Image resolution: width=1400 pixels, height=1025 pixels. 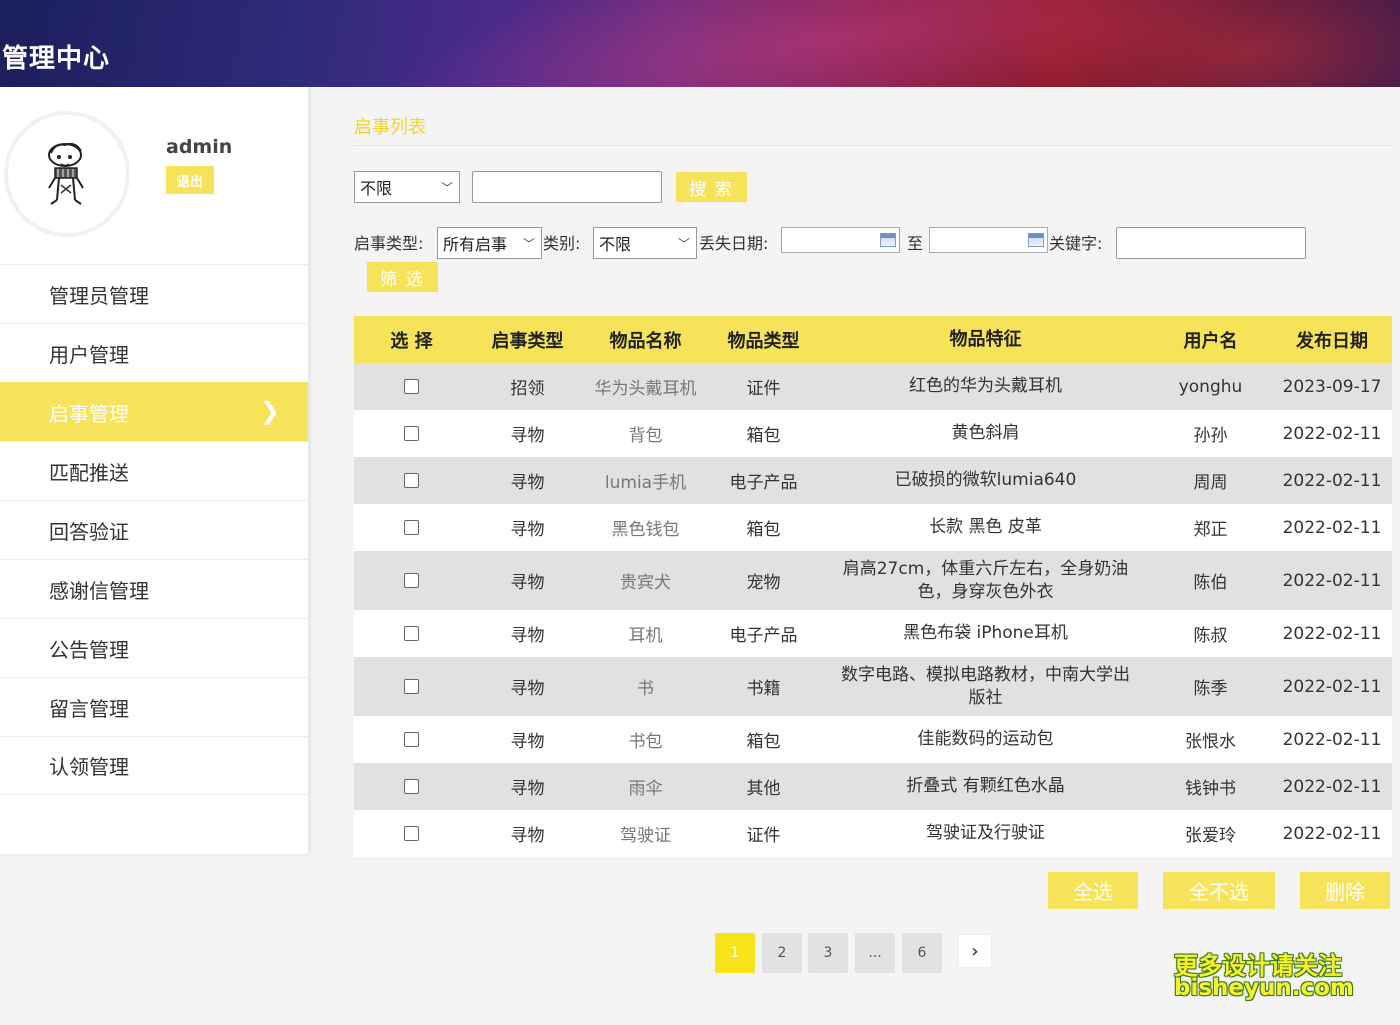 I want to click on watermark-line2: bisheyun.com, so click(x=1264, y=988).